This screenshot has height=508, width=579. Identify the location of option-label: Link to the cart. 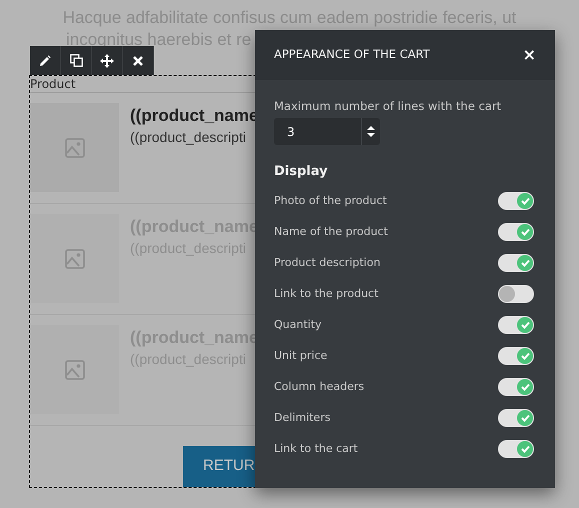
(316, 449).